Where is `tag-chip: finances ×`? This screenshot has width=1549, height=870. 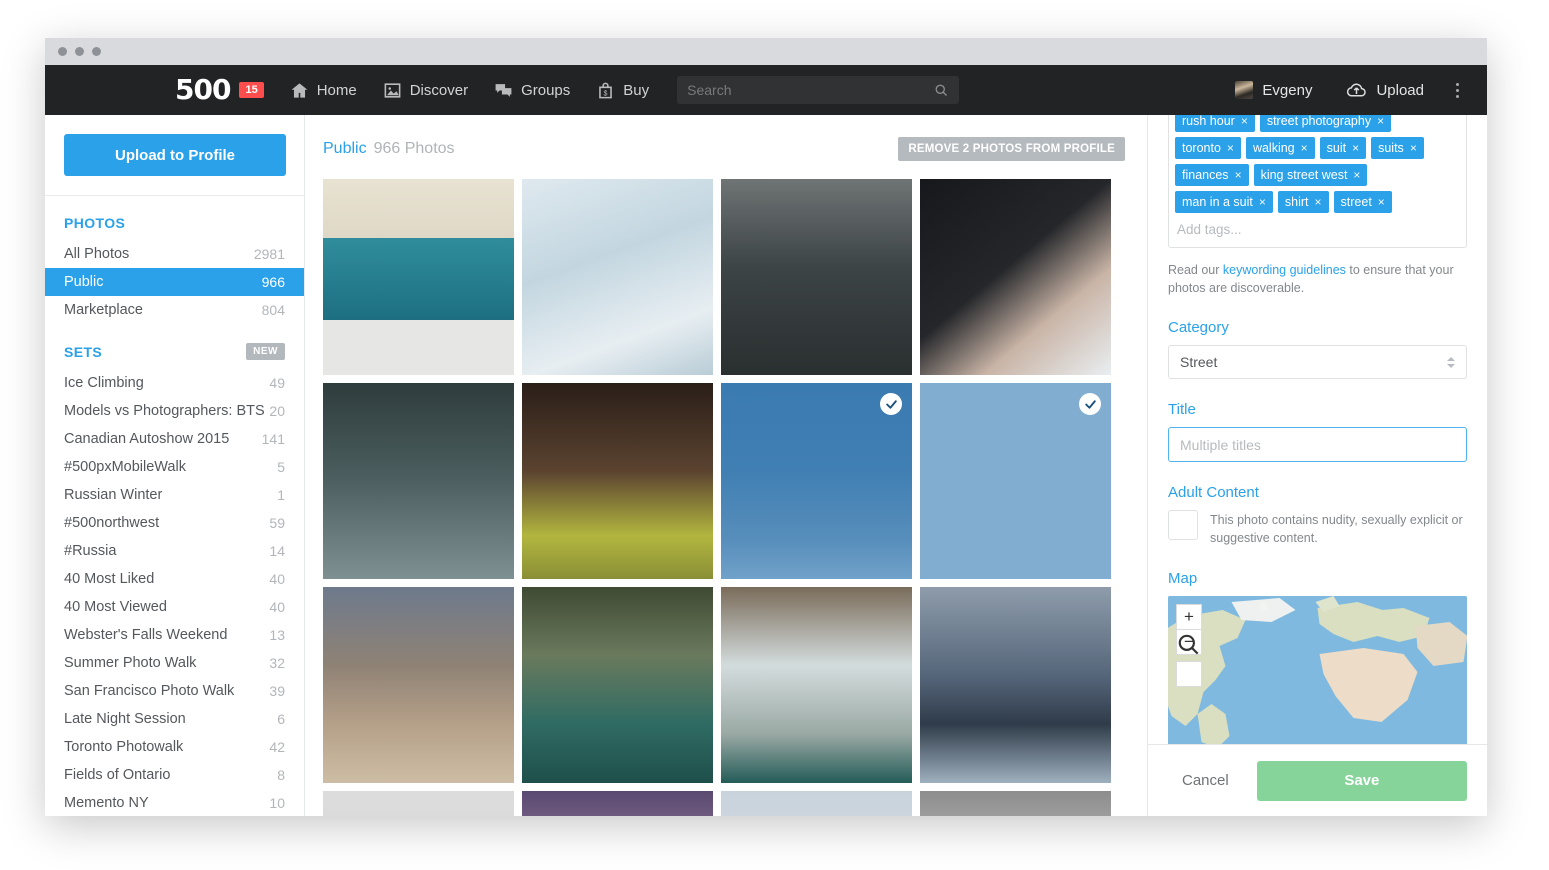 tag-chip: finances × is located at coordinates (1212, 175).